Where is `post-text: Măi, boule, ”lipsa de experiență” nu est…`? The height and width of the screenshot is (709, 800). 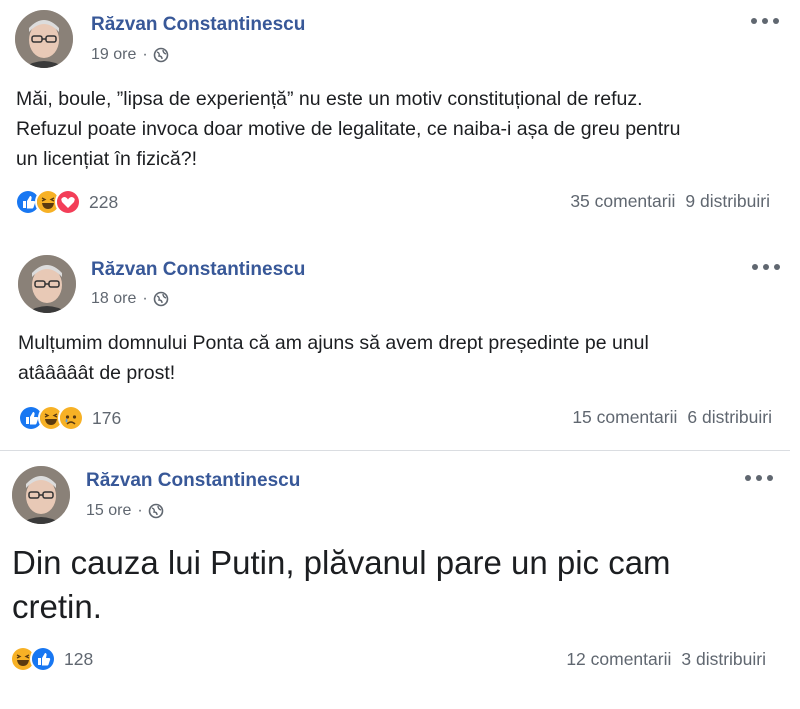
post-text: Măi, boule, ”lipsa de experiență” nu est… is located at coordinates (348, 129).